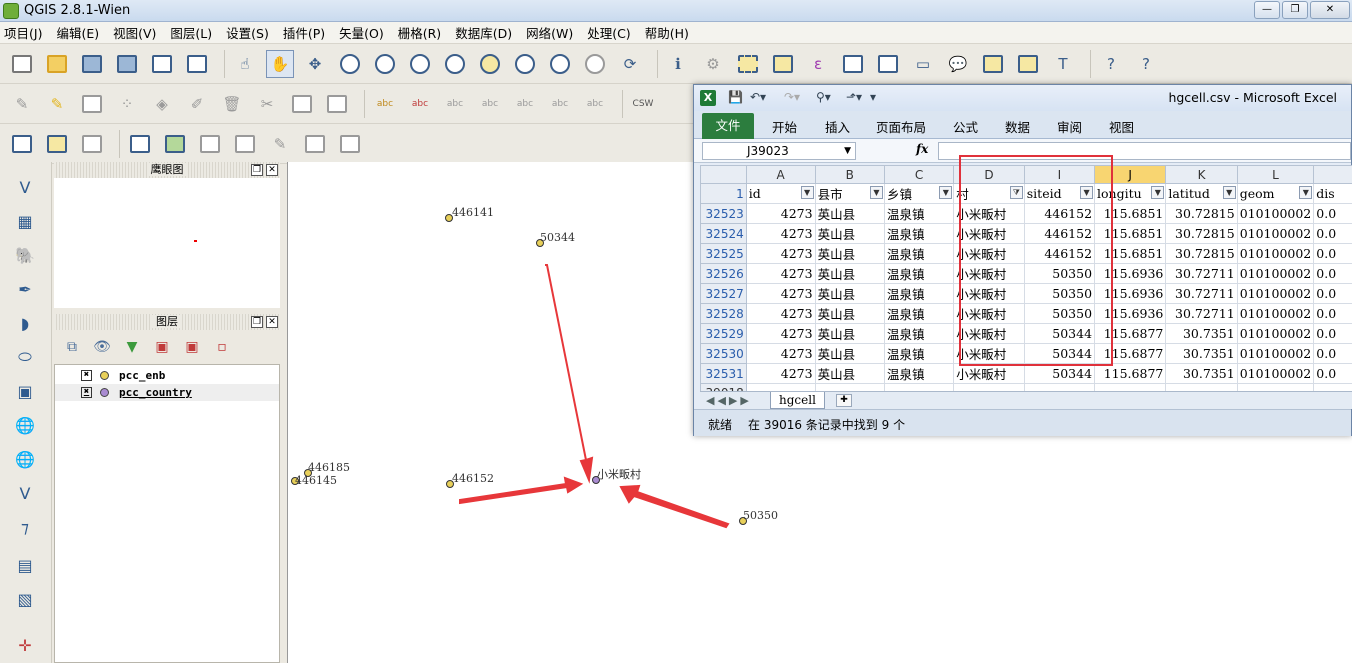  What do you see at coordinates (847, 151) in the screenshot?
I see `chevron-down-icon: ▼` at bounding box center [847, 151].